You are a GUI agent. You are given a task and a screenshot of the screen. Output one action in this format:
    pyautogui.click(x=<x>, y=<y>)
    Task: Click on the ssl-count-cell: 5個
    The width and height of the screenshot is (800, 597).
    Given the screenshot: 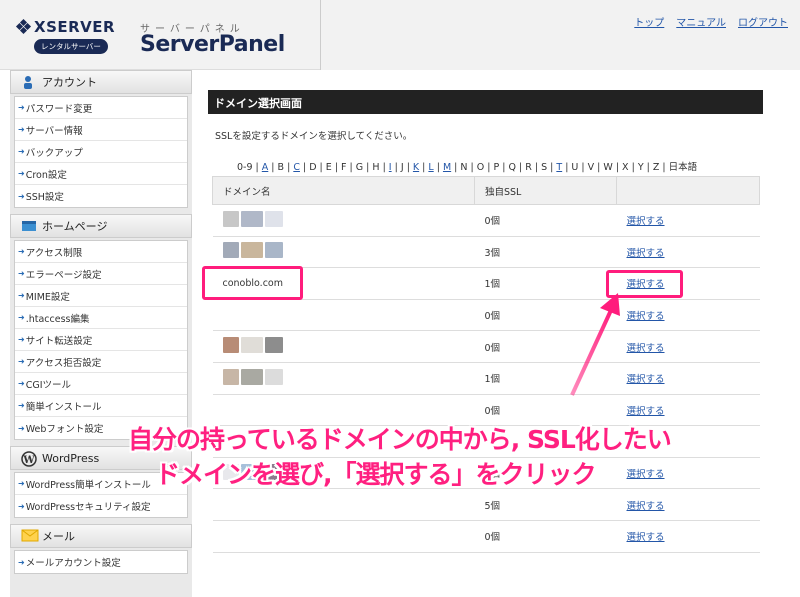 What is the action you would take?
    pyautogui.click(x=545, y=504)
    